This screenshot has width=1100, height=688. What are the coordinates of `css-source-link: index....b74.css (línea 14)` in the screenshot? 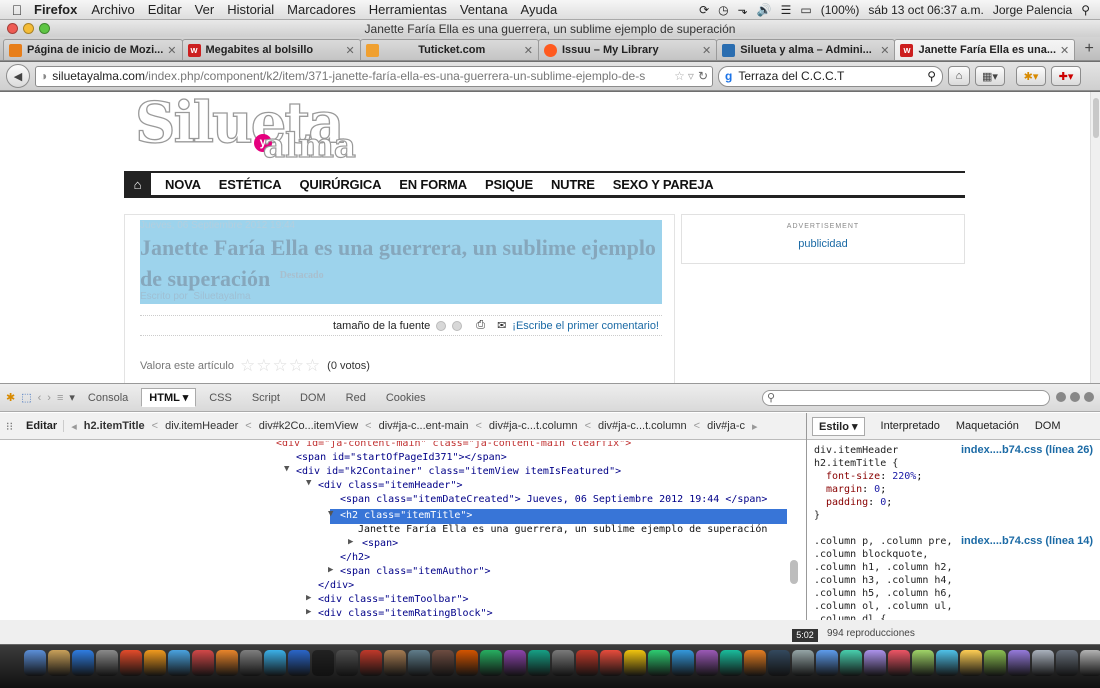 It's located at (1027, 541).